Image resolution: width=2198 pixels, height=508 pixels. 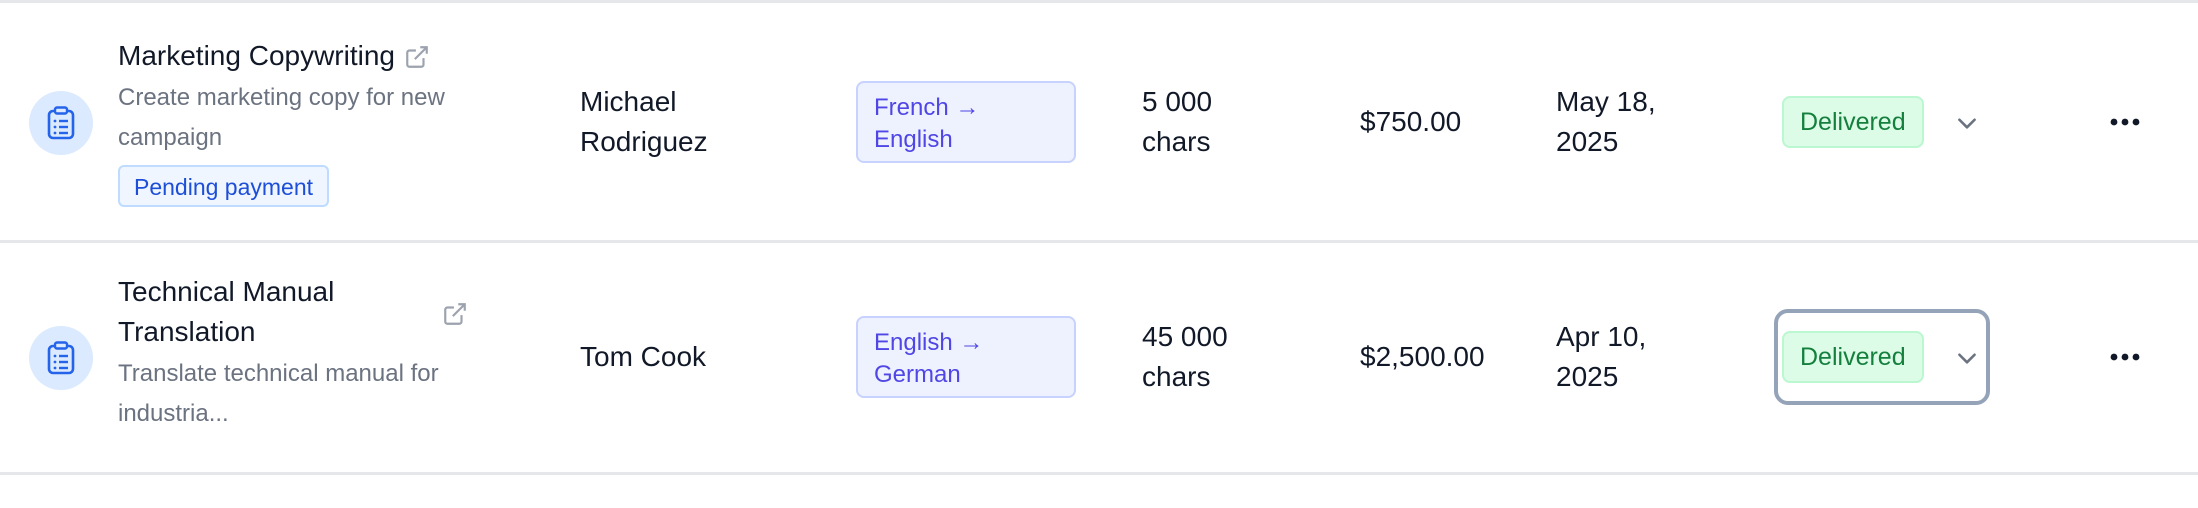 What do you see at coordinates (1606, 121) in the screenshot?
I see `due-date: May 18, 2025` at bounding box center [1606, 121].